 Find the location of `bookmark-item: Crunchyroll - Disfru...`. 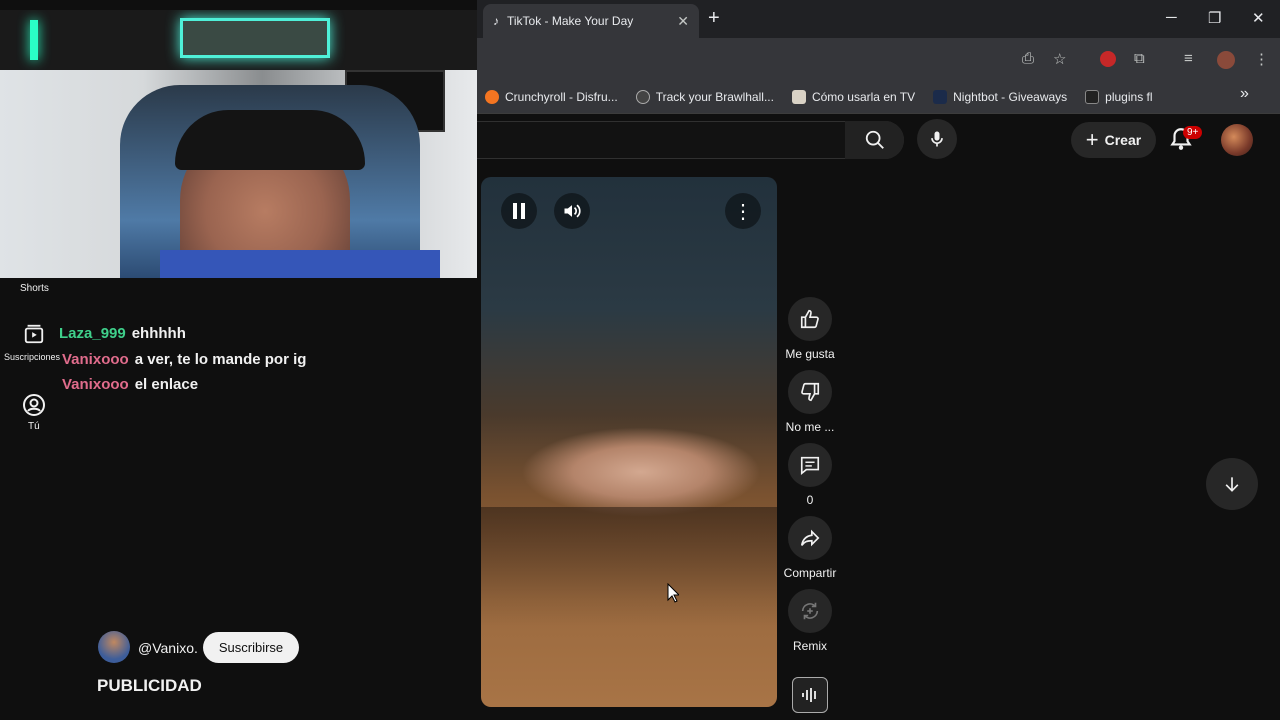

bookmark-item: Crunchyroll - Disfru... is located at coordinates (551, 96).